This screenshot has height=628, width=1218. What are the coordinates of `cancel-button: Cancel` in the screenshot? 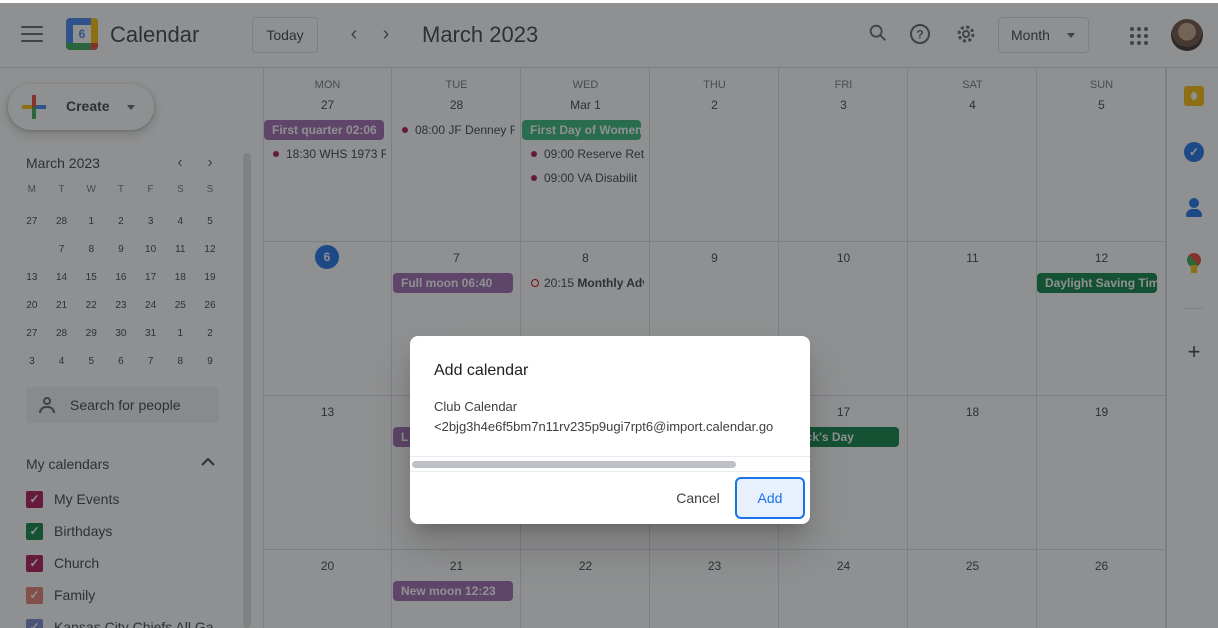 It's located at (698, 498).